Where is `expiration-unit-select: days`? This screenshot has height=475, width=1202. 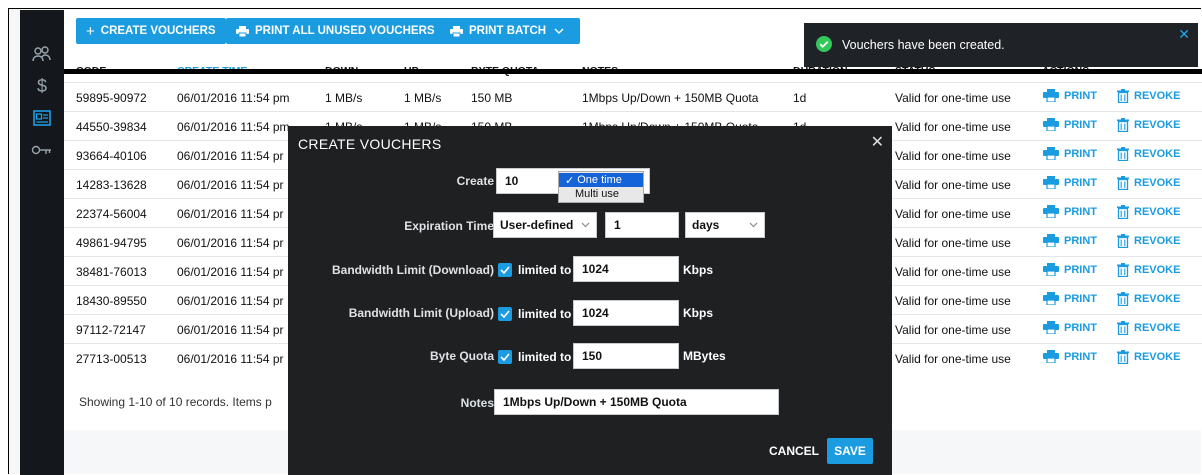
expiration-unit-select: days is located at coordinates (725, 225).